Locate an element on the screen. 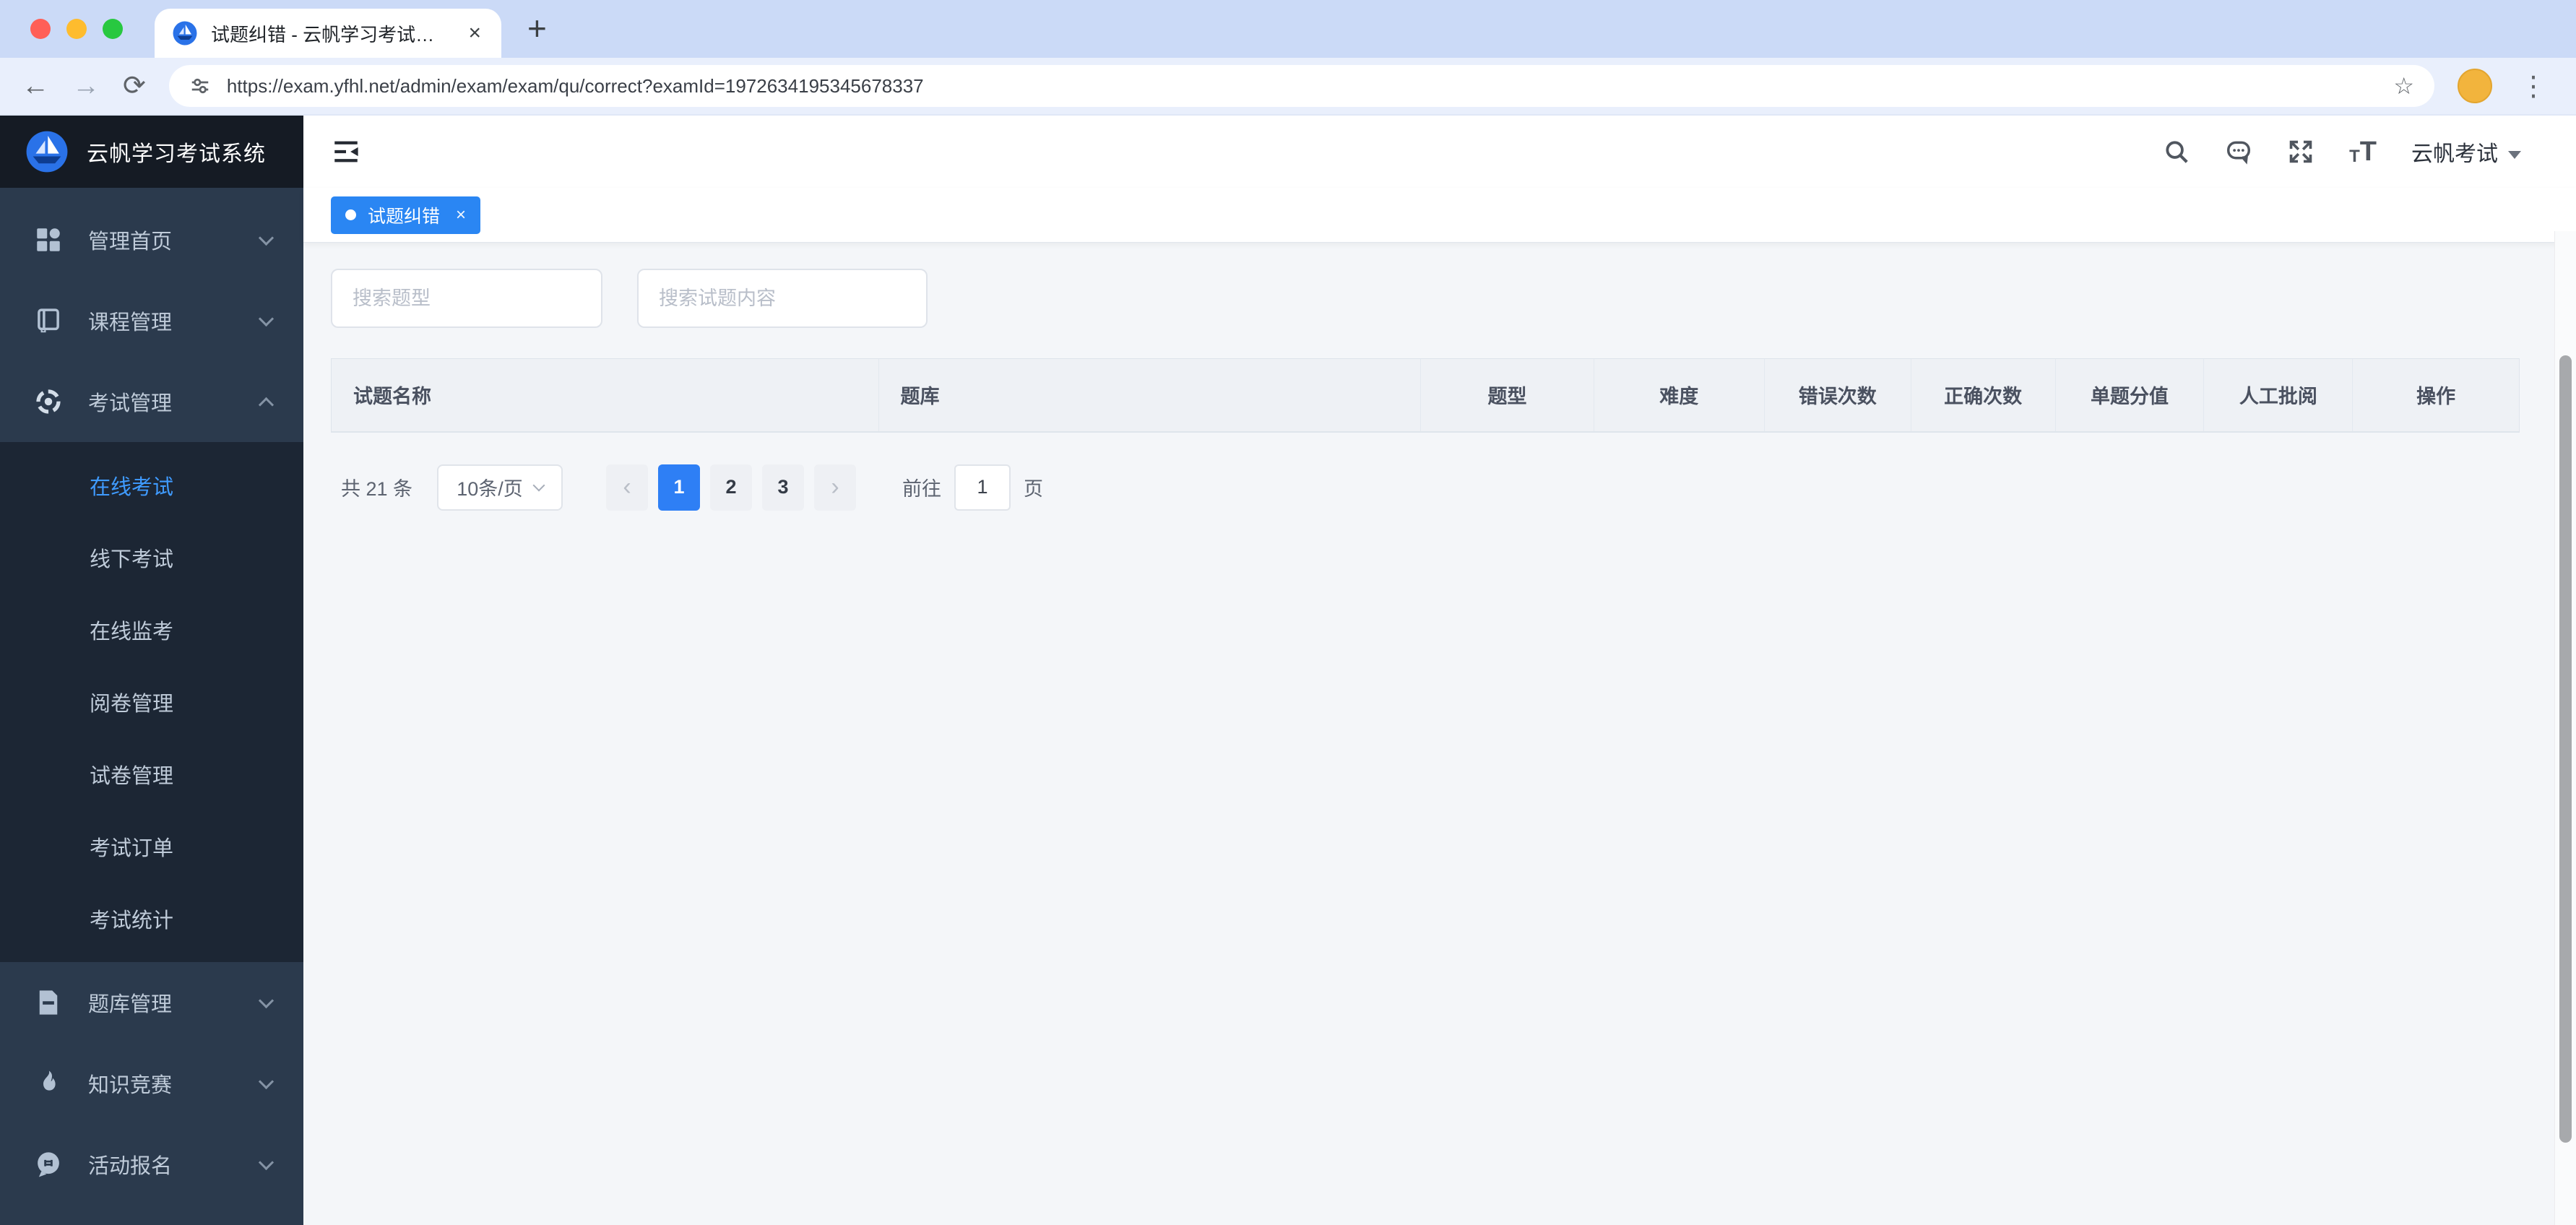 This screenshot has height=1225, width=2576. browser-tabstrip: 试题纠错 - 云帆学习考试系统 × + is located at coordinates (1288, 29).